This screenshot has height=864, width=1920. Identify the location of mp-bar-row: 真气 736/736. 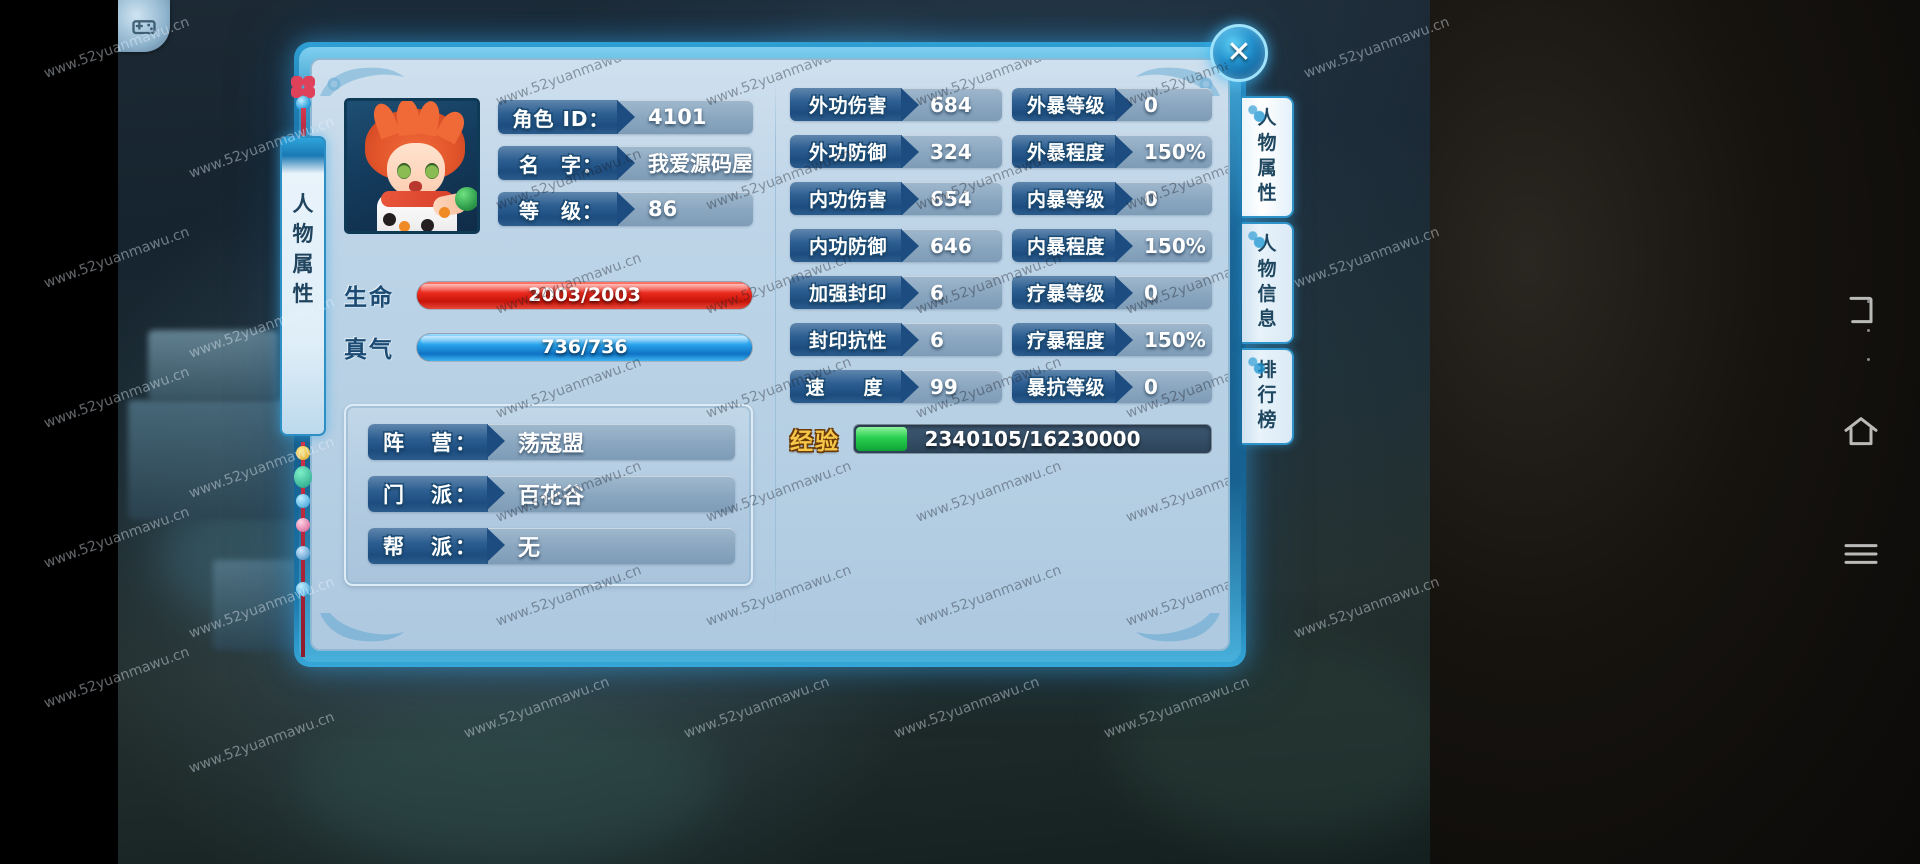
(548, 347).